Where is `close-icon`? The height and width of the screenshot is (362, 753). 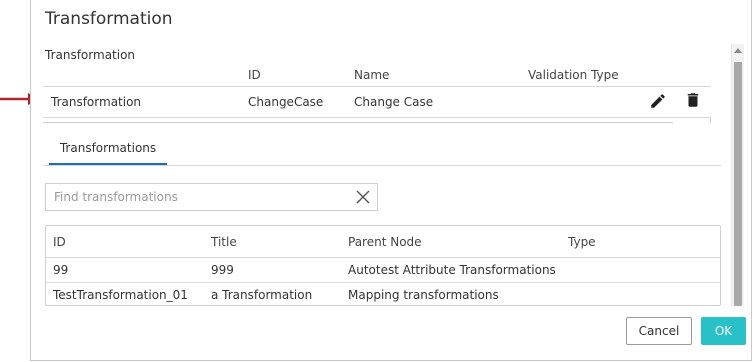
close-icon is located at coordinates (363, 197).